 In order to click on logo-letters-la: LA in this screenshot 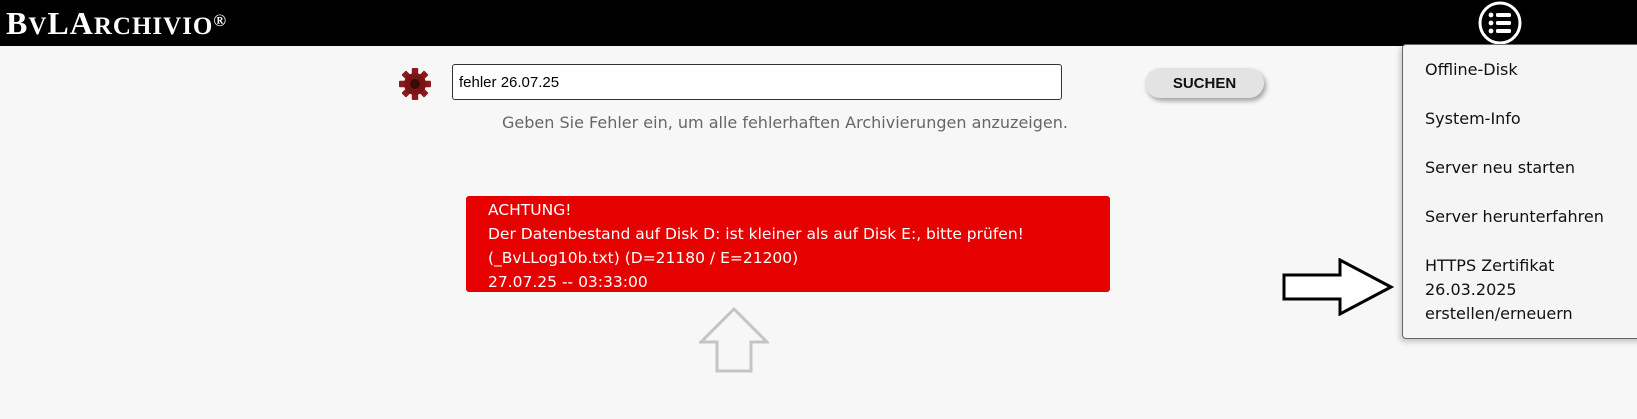, I will do `click(70, 23)`.